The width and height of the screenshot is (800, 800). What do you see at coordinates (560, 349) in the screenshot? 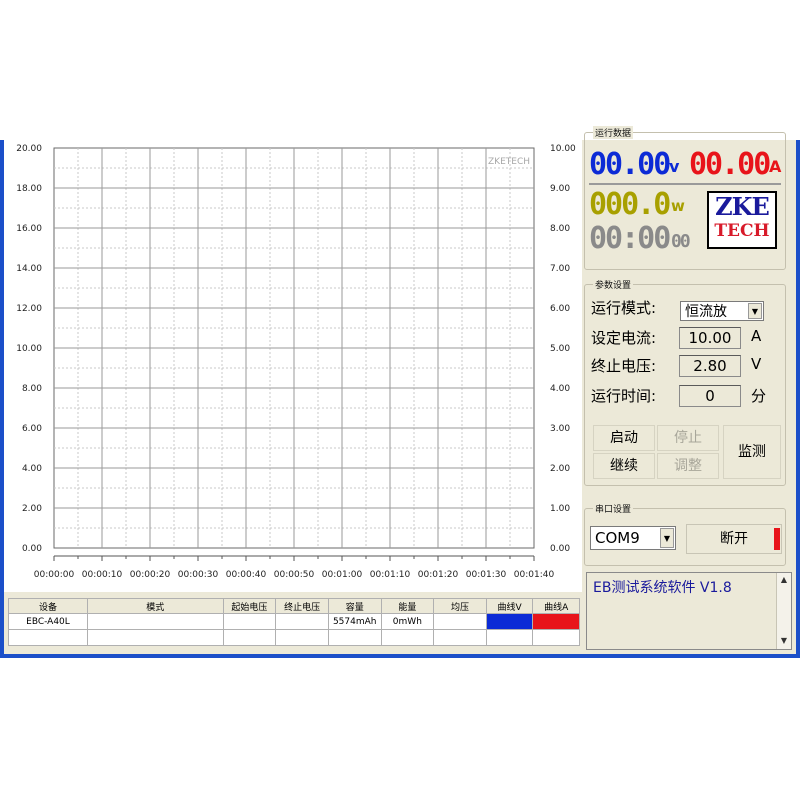
I see `y-right-tick-label: 5.00` at bounding box center [560, 349].